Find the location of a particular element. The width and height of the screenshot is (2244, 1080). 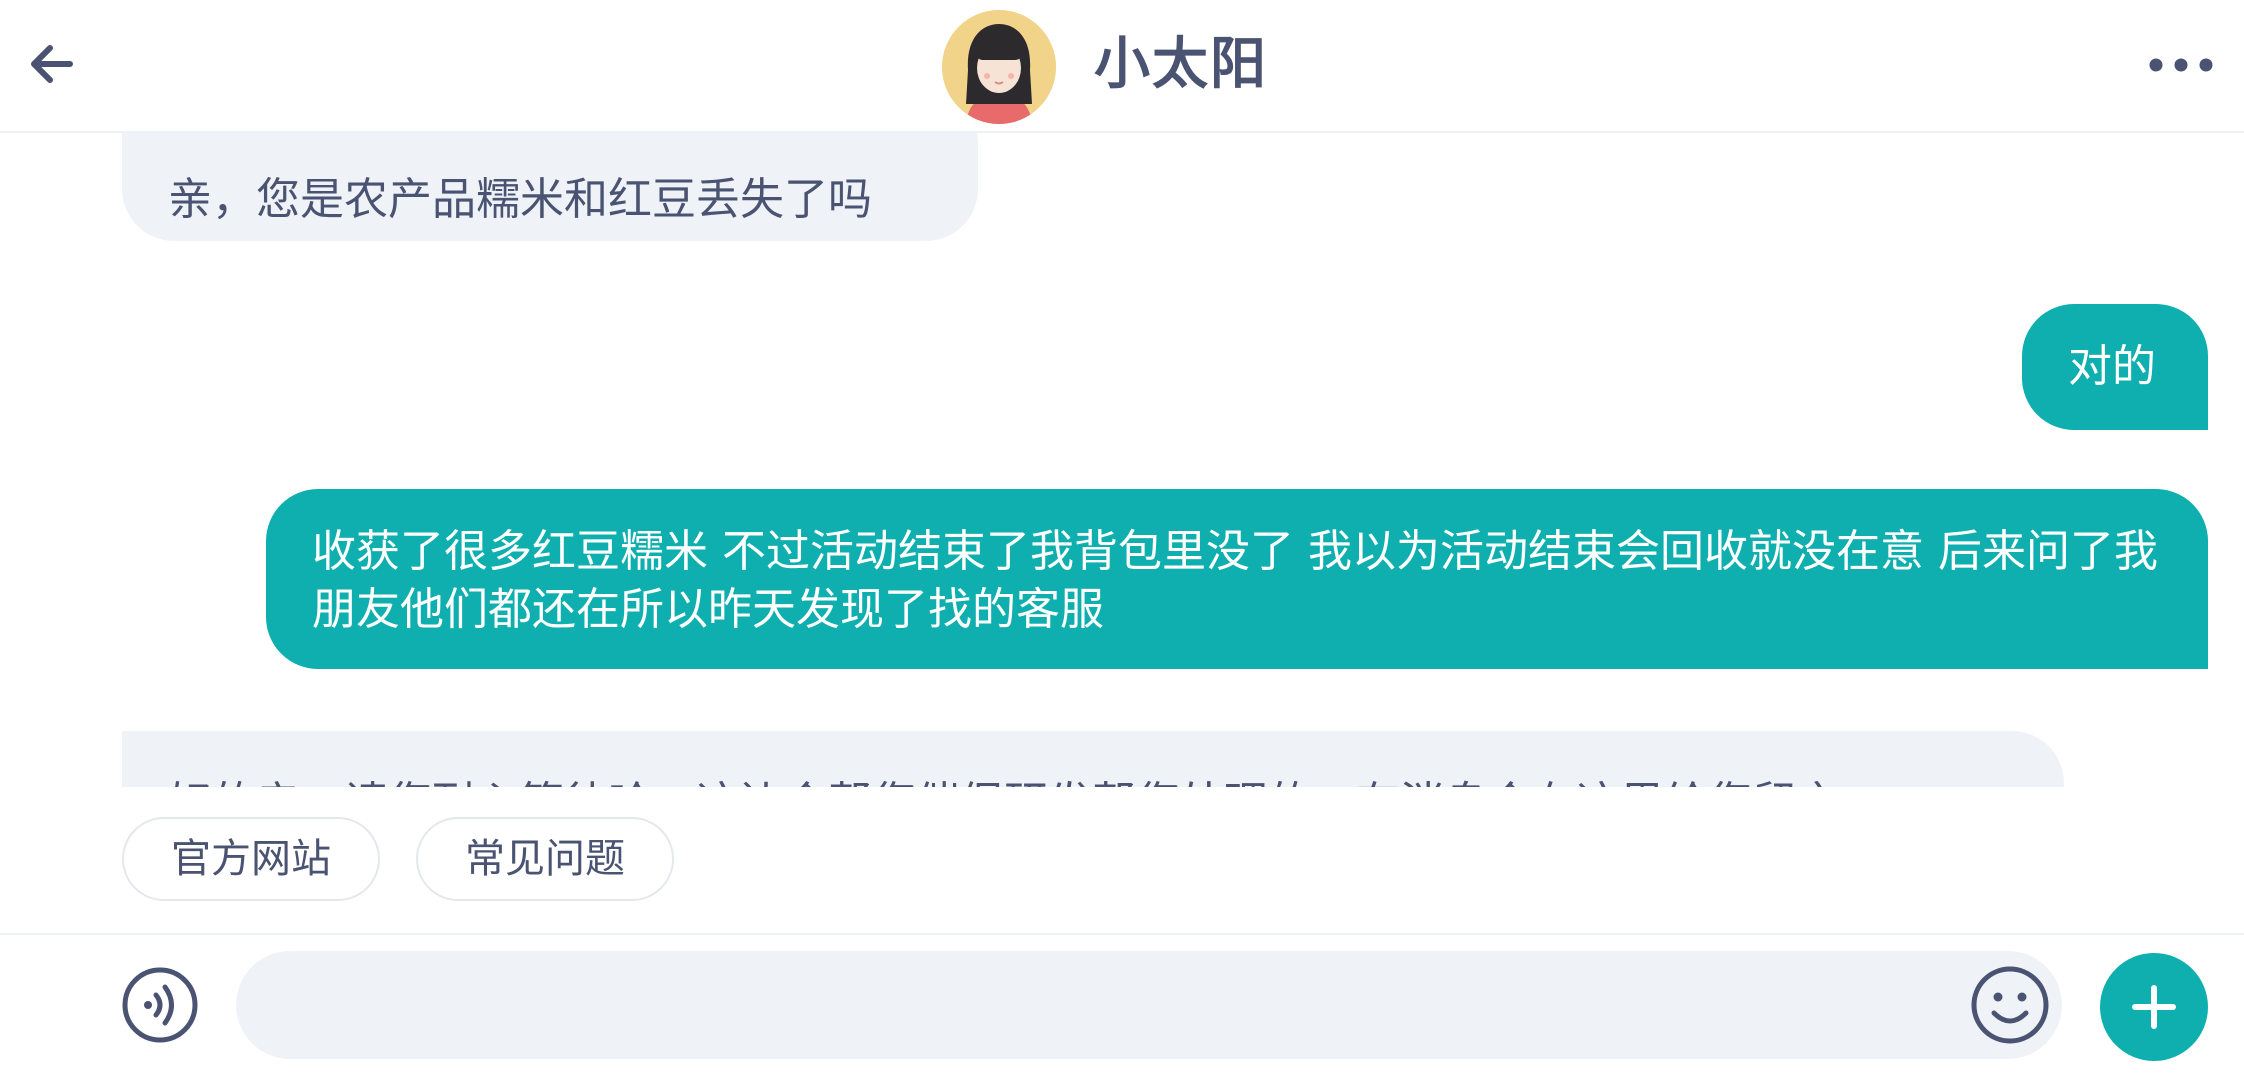

plus-icon is located at coordinates (2154, 1007).